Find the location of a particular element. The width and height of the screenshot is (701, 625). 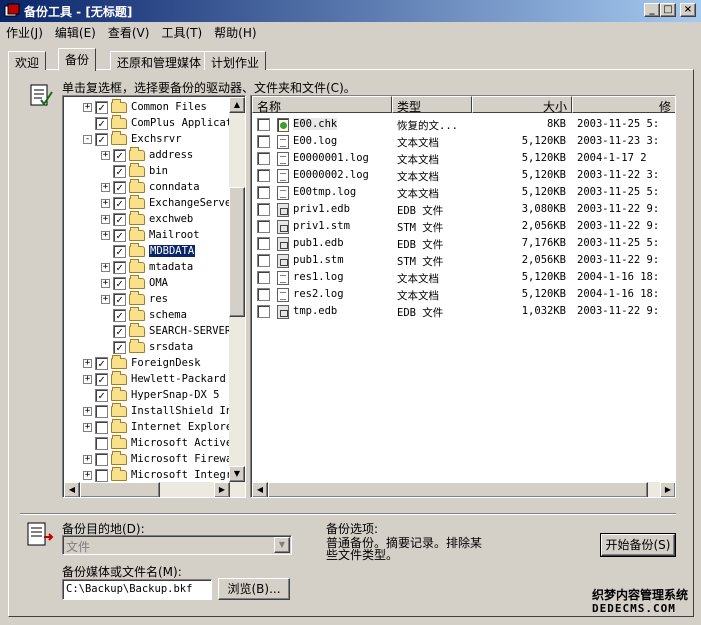

tree-item: + ✓ ForeignDesk is located at coordinates (142, 362).